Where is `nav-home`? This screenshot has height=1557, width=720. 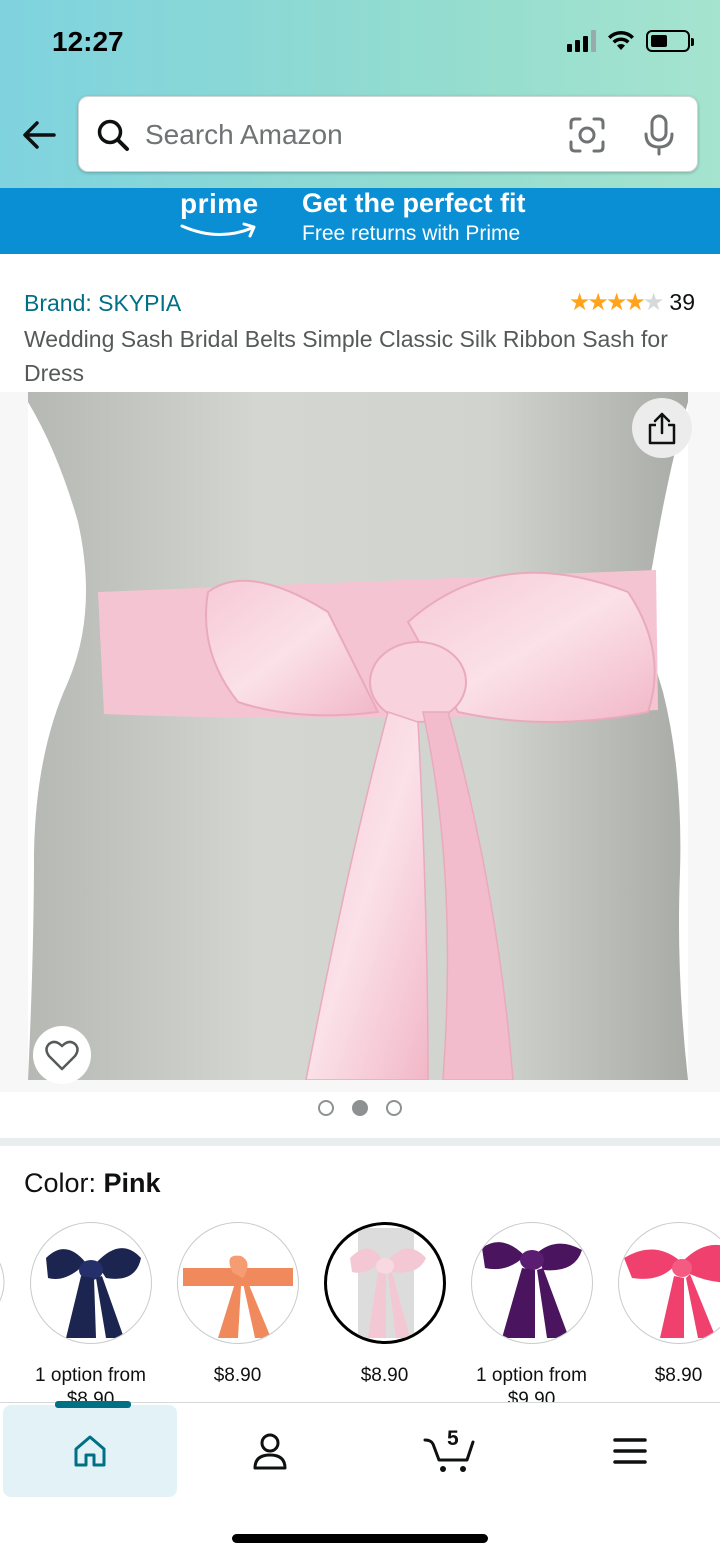
nav-home is located at coordinates (90, 1449).